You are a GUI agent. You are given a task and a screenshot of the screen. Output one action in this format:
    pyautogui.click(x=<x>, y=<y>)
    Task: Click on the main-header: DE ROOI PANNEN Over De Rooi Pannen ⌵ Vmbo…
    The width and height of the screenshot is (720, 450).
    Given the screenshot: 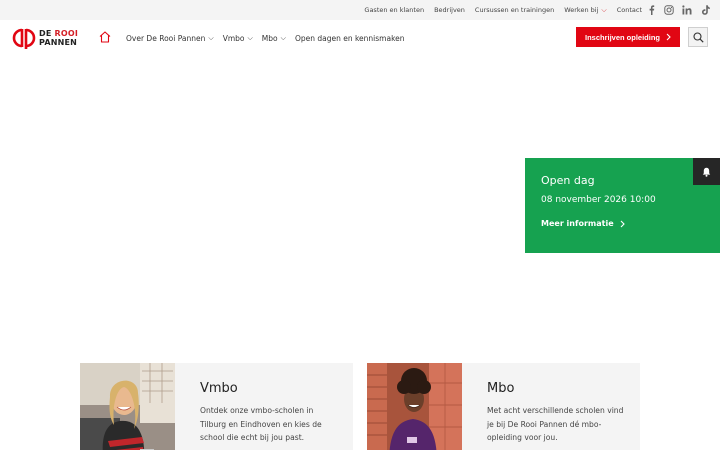 What is the action you would take?
    pyautogui.click(x=360, y=38)
    